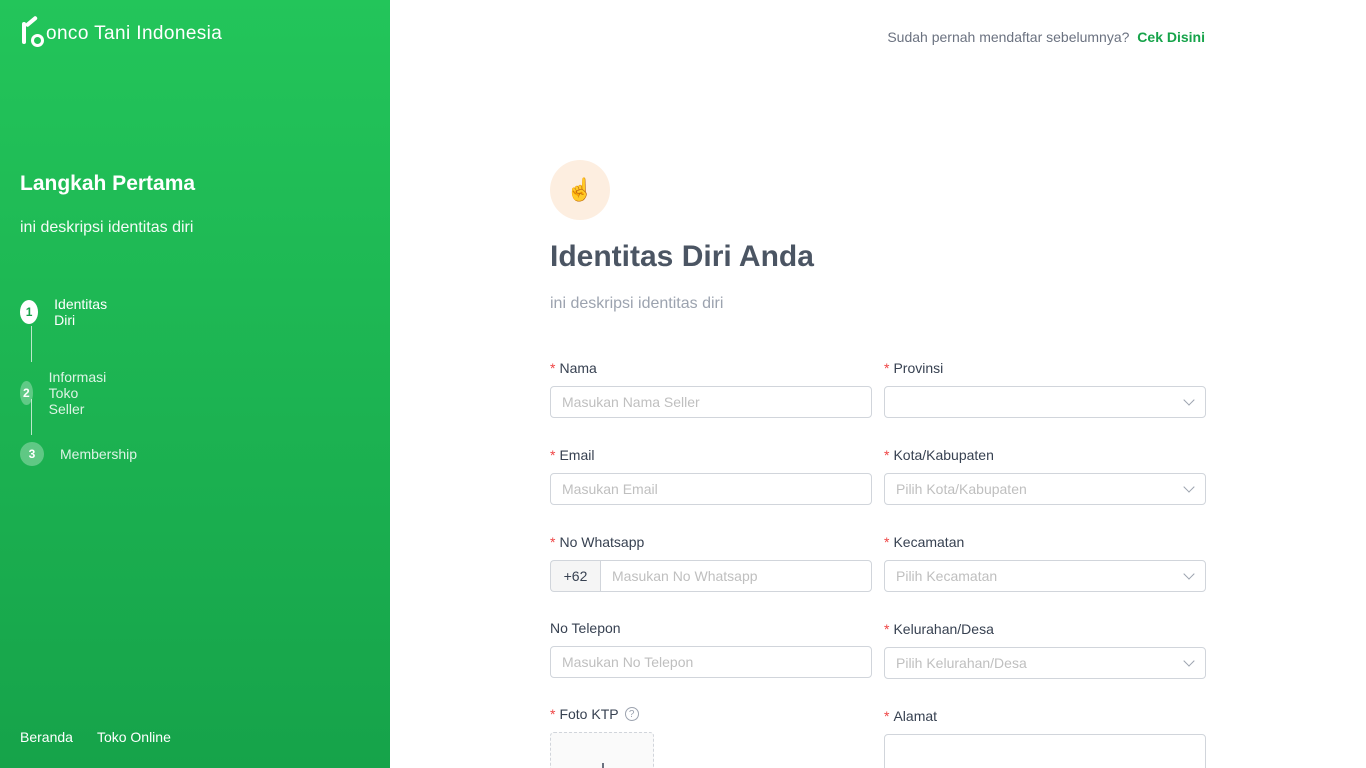  Describe the element at coordinates (929, 542) in the screenshot. I see `kecamatan-label: Kecamatan` at that location.